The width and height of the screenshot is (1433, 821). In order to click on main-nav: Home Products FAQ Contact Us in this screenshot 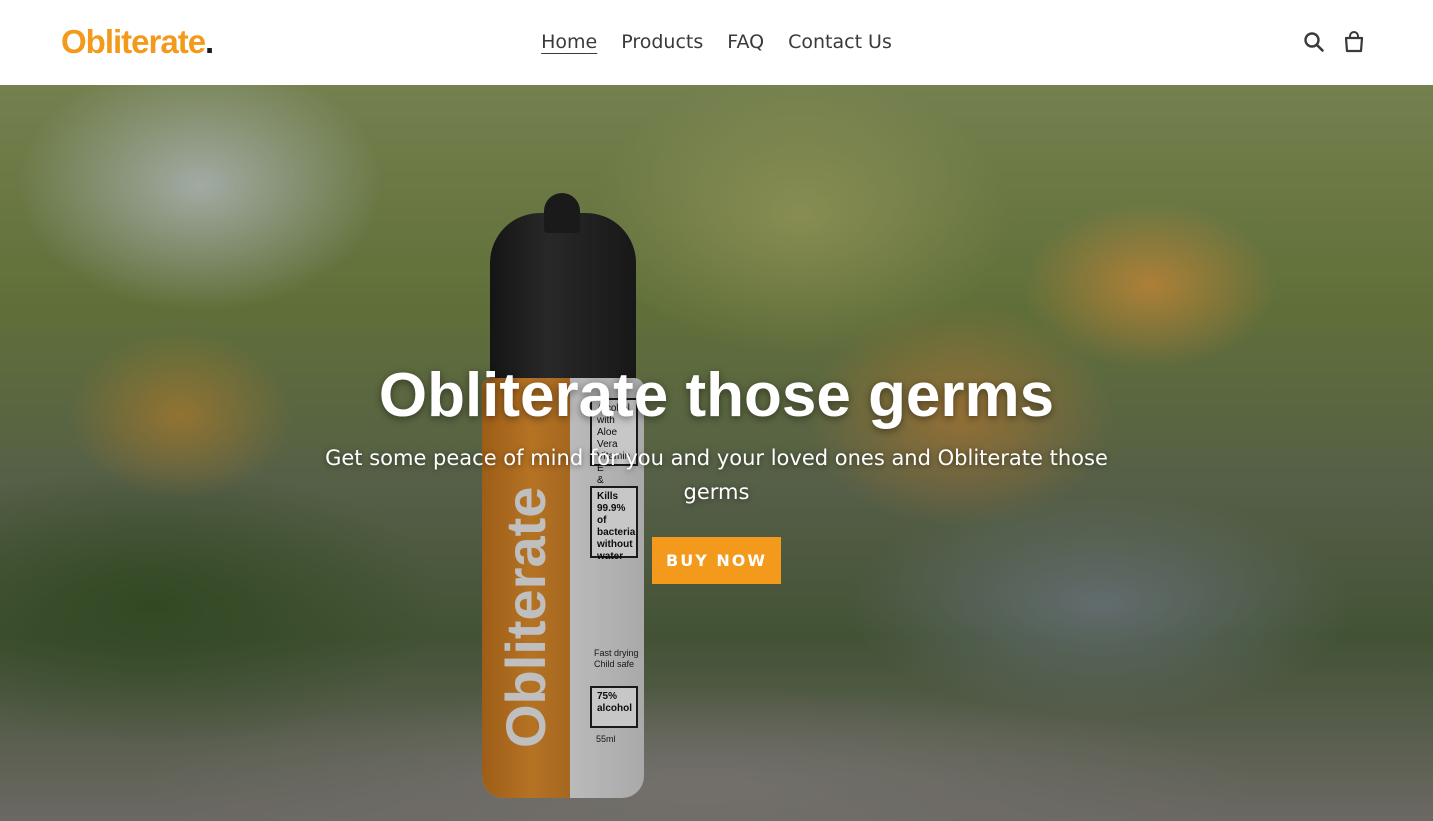, I will do `click(716, 43)`.